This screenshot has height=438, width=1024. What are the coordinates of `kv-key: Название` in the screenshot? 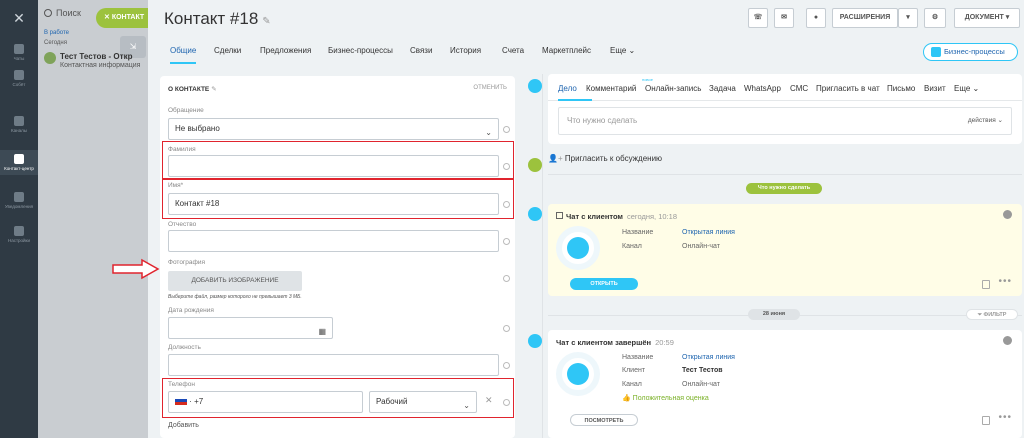 It's located at (638, 232).